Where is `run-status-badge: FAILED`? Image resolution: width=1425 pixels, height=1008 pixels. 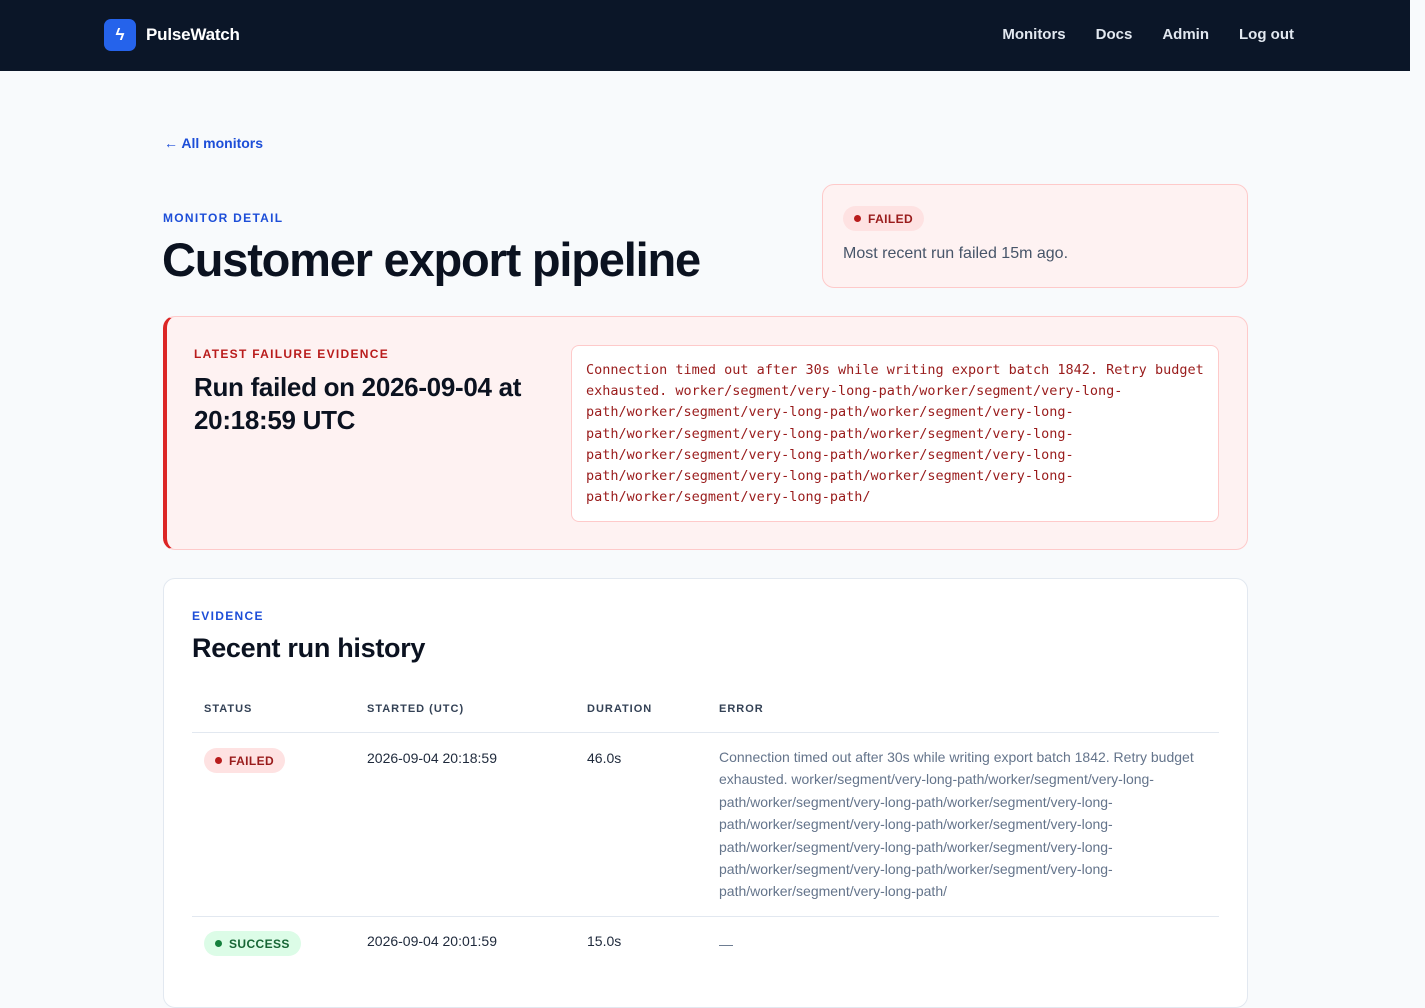
run-status-badge: FAILED is located at coordinates (245, 760).